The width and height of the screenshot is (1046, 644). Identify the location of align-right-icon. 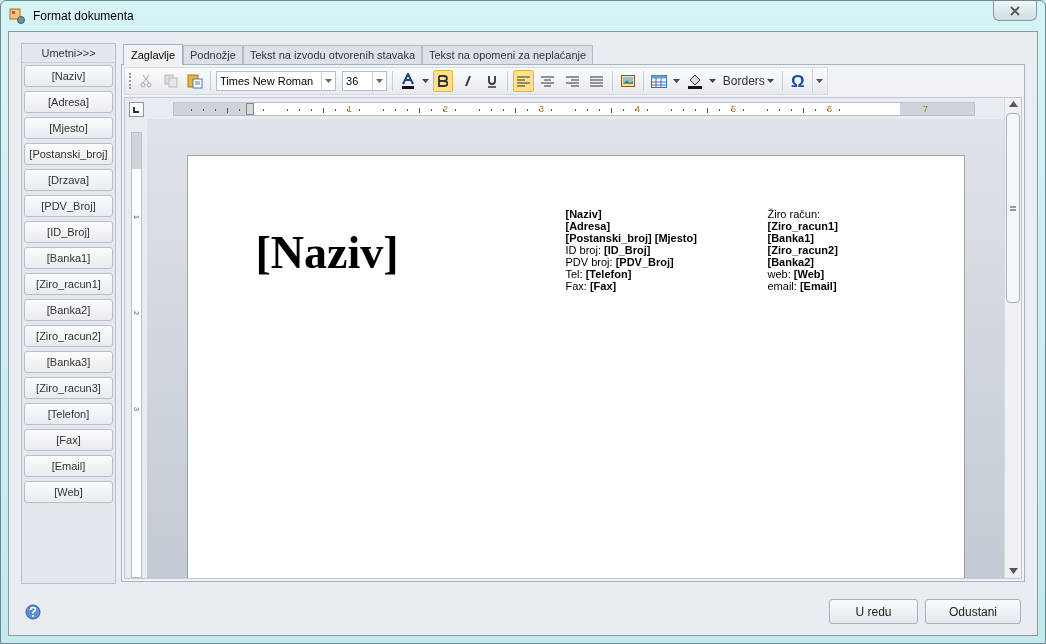
(572, 81).